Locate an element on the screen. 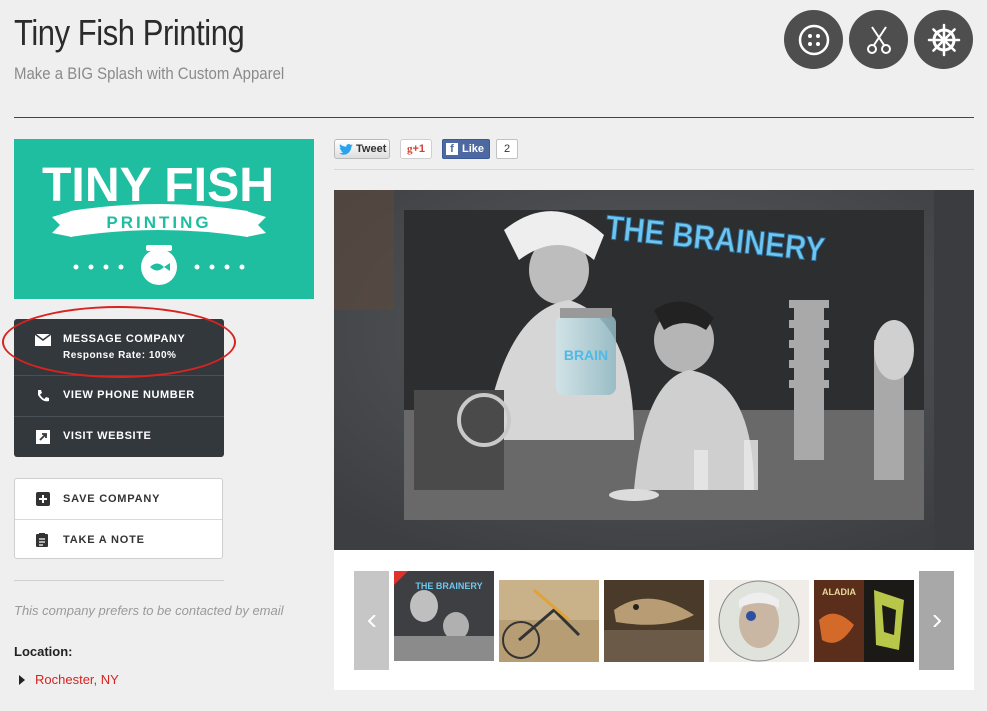  company-logo: TINY FISH PRINTING is located at coordinates (164, 219).